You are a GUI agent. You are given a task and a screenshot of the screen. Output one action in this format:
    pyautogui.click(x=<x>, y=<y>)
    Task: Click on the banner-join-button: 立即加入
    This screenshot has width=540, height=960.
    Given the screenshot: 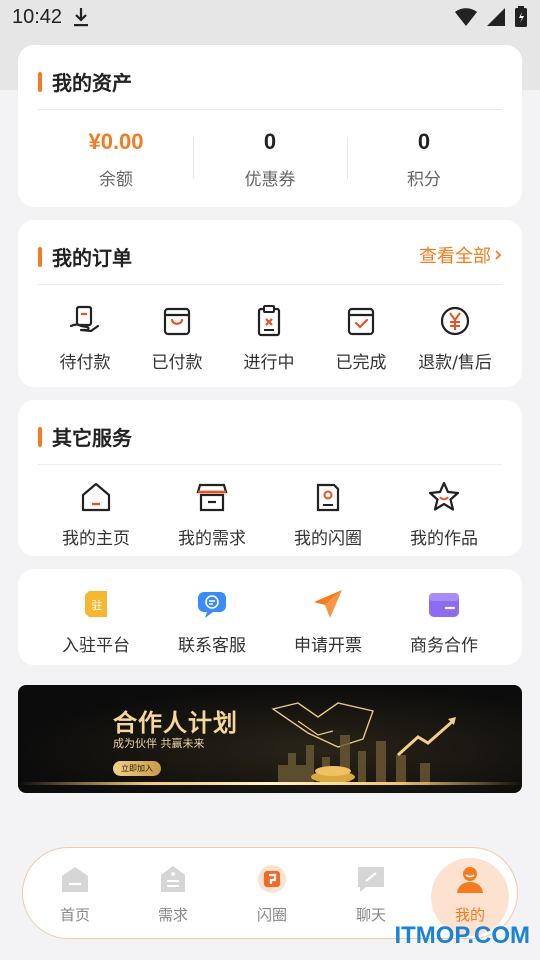 What is the action you would take?
    pyautogui.click(x=137, y=768)
    